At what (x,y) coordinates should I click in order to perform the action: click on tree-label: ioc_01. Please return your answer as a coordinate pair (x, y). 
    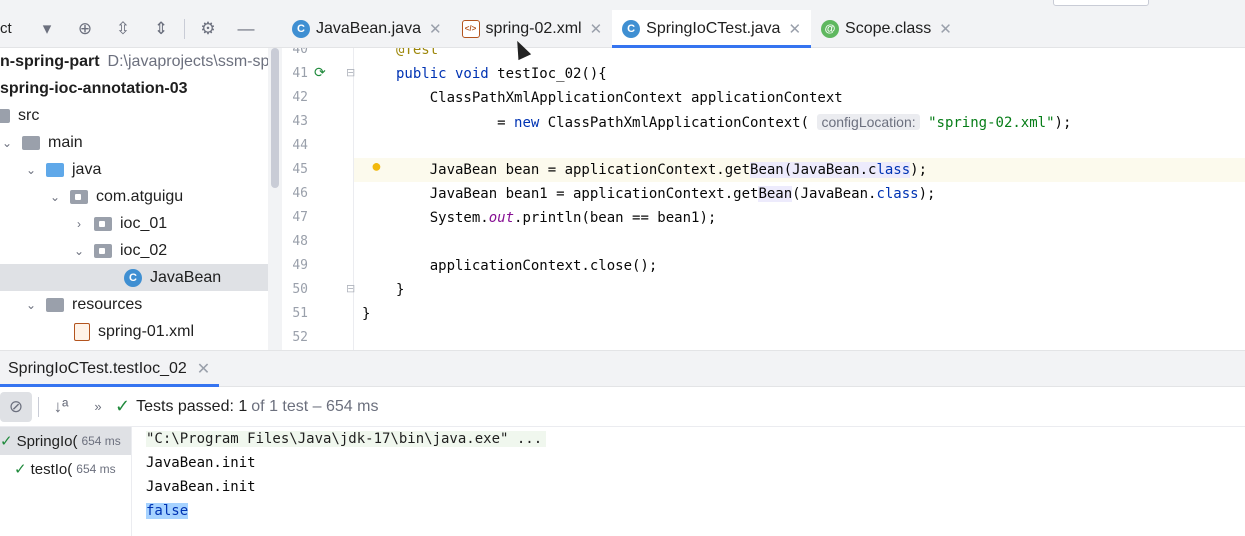
    Looking at the image, I should click on (144, 223).